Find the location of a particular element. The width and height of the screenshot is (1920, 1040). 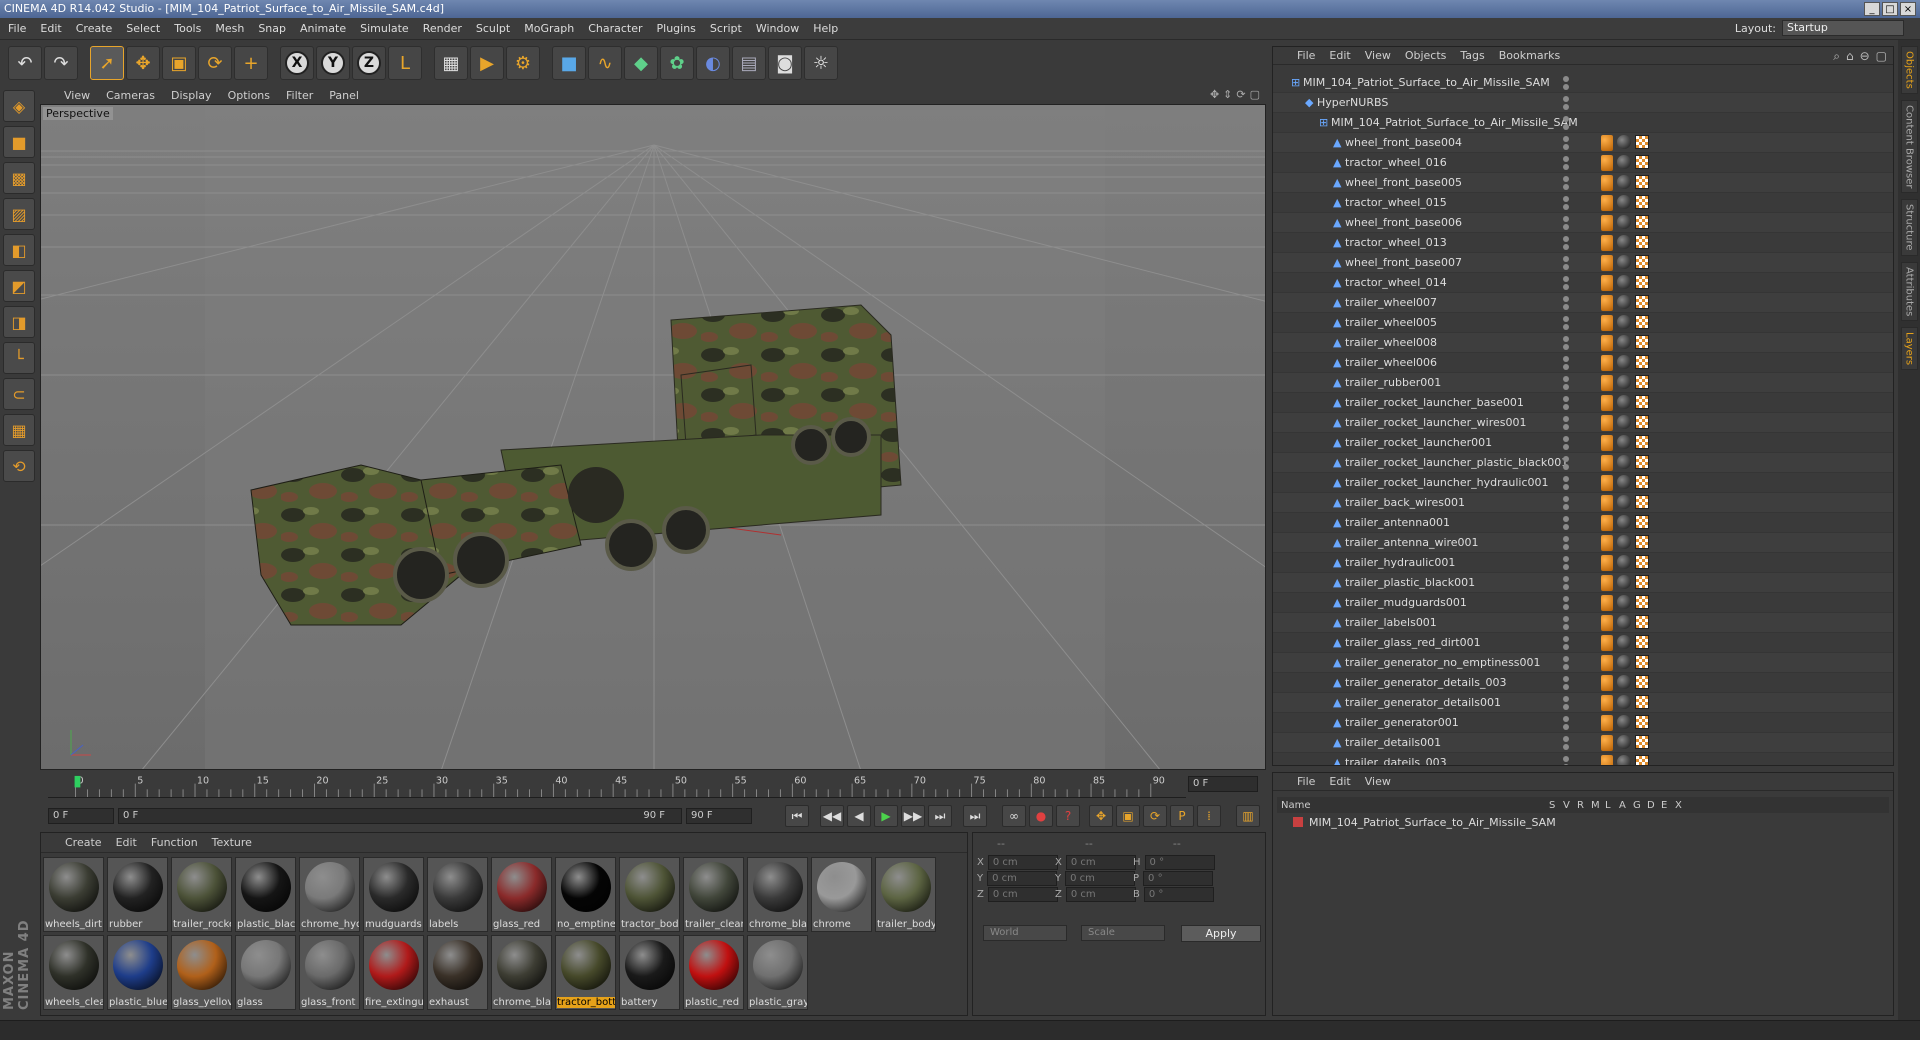

play-button: ▶ is located at coordinates (886, 816).